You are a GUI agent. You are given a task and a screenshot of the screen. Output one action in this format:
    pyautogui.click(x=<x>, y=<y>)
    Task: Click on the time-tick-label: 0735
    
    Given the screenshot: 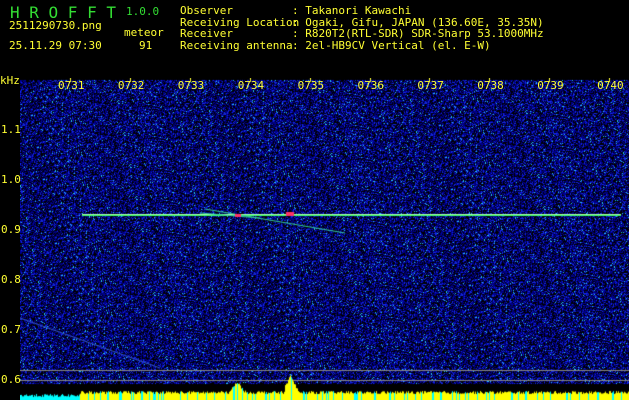 What is the action you would take?
    pyautogui.click(x=311, y=85)
    